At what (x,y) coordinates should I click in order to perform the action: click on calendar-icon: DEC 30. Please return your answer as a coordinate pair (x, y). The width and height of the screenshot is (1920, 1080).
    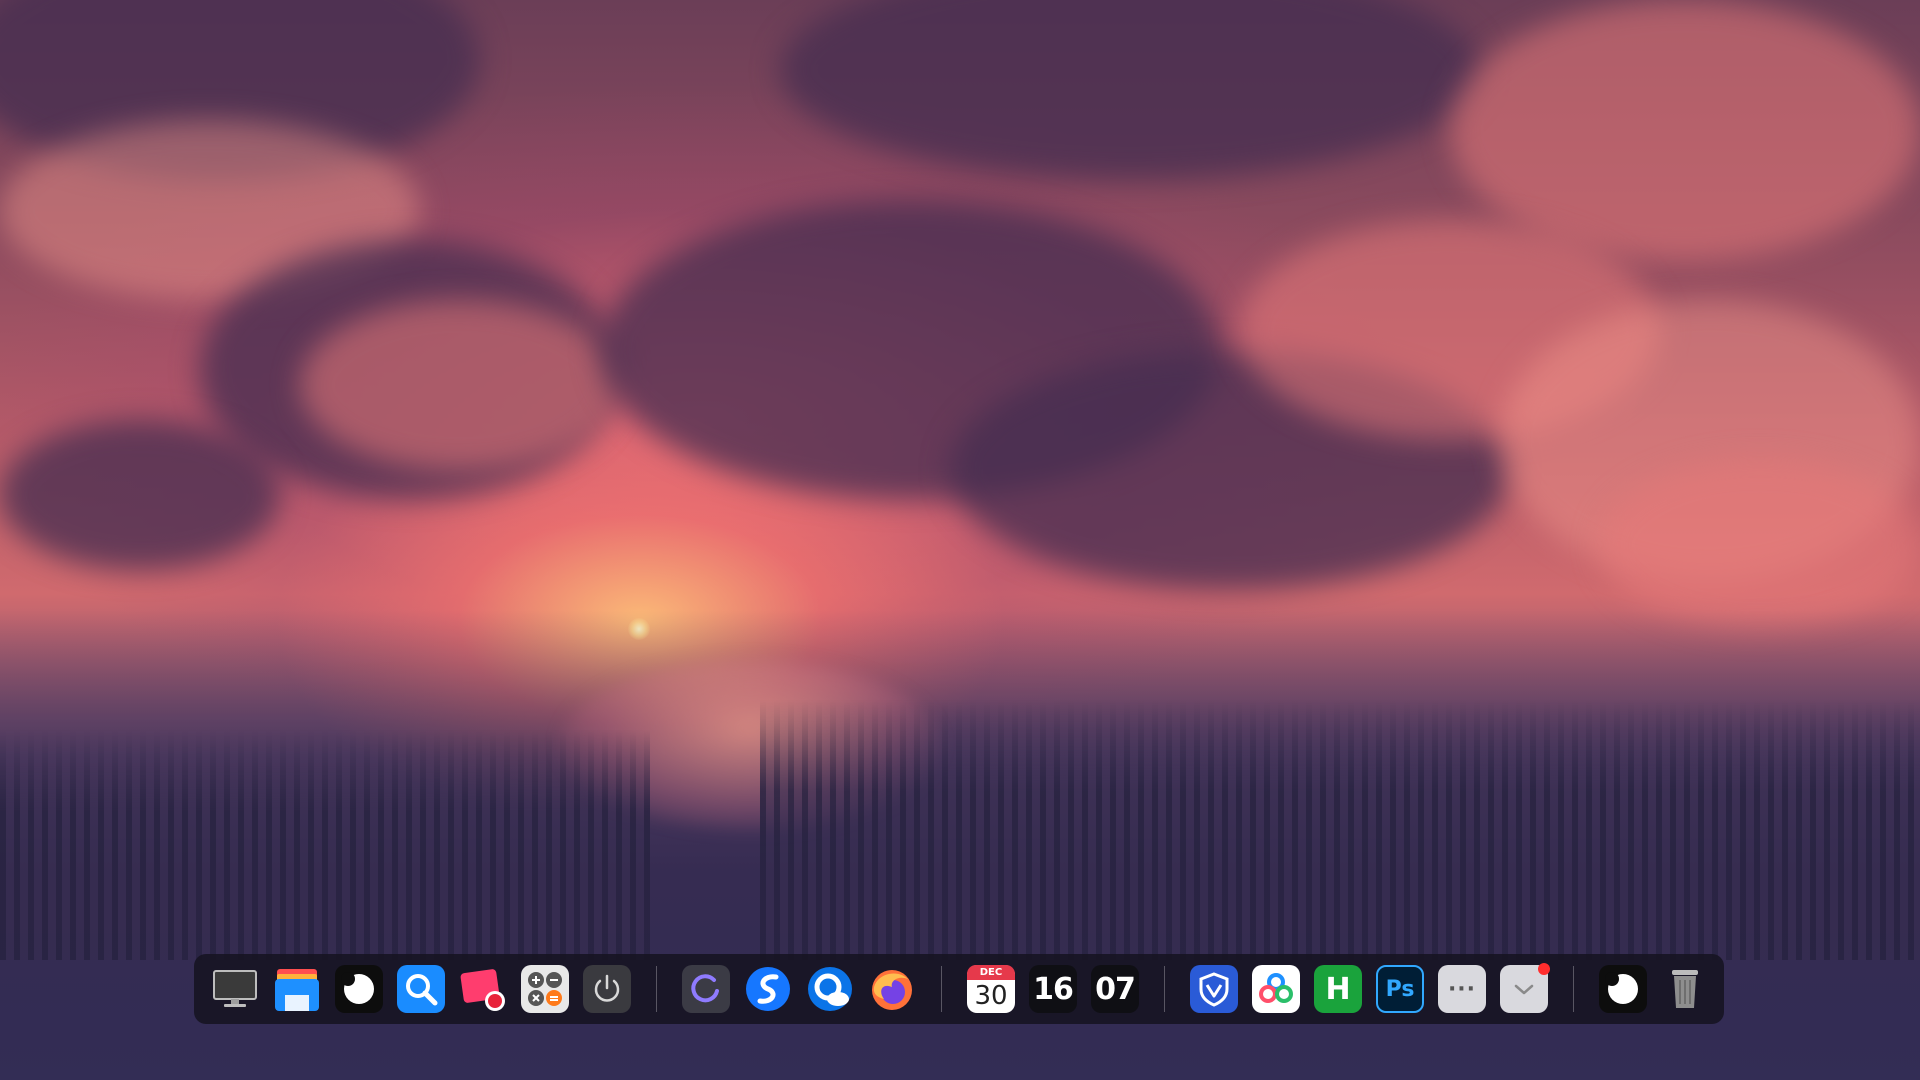
    Looking at the image, I should click on (991, 989).